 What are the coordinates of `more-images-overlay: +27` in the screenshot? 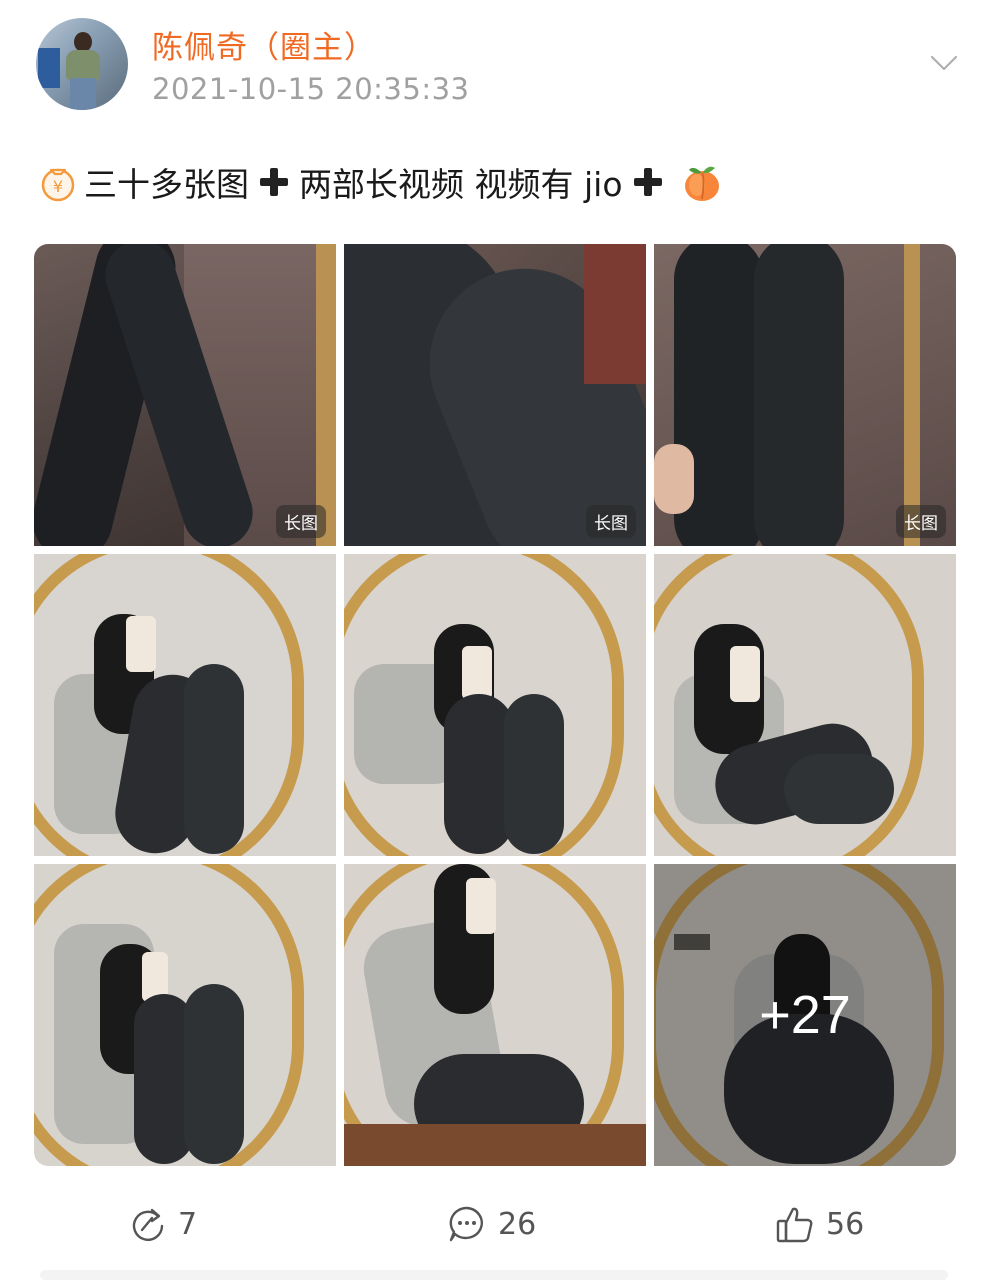 It's located at (805, 1015).